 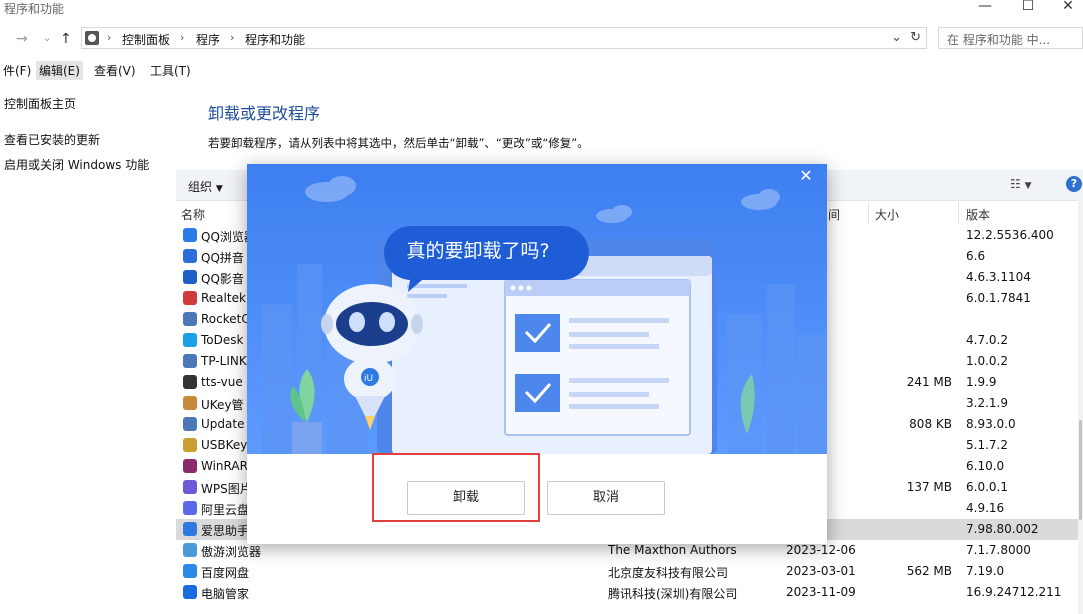 I want to click on program-publisher: 腾讯科技(深圳)有限公司, so click(x=673, y=594).